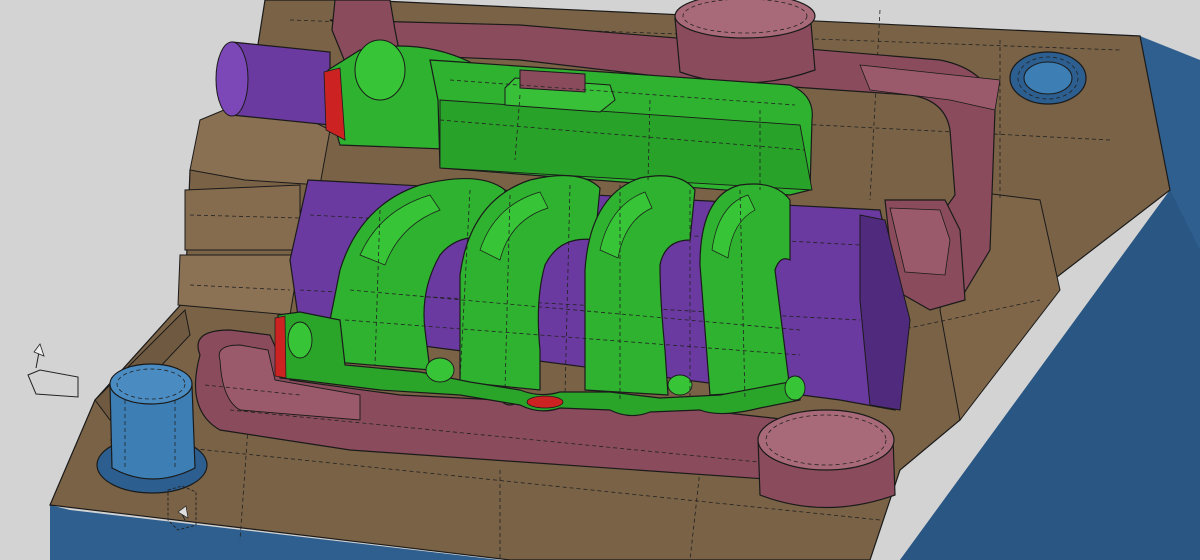 The width and height of the screenshot is (1200, 560). I want to click on gate-marker-flange, so click(280, 347).